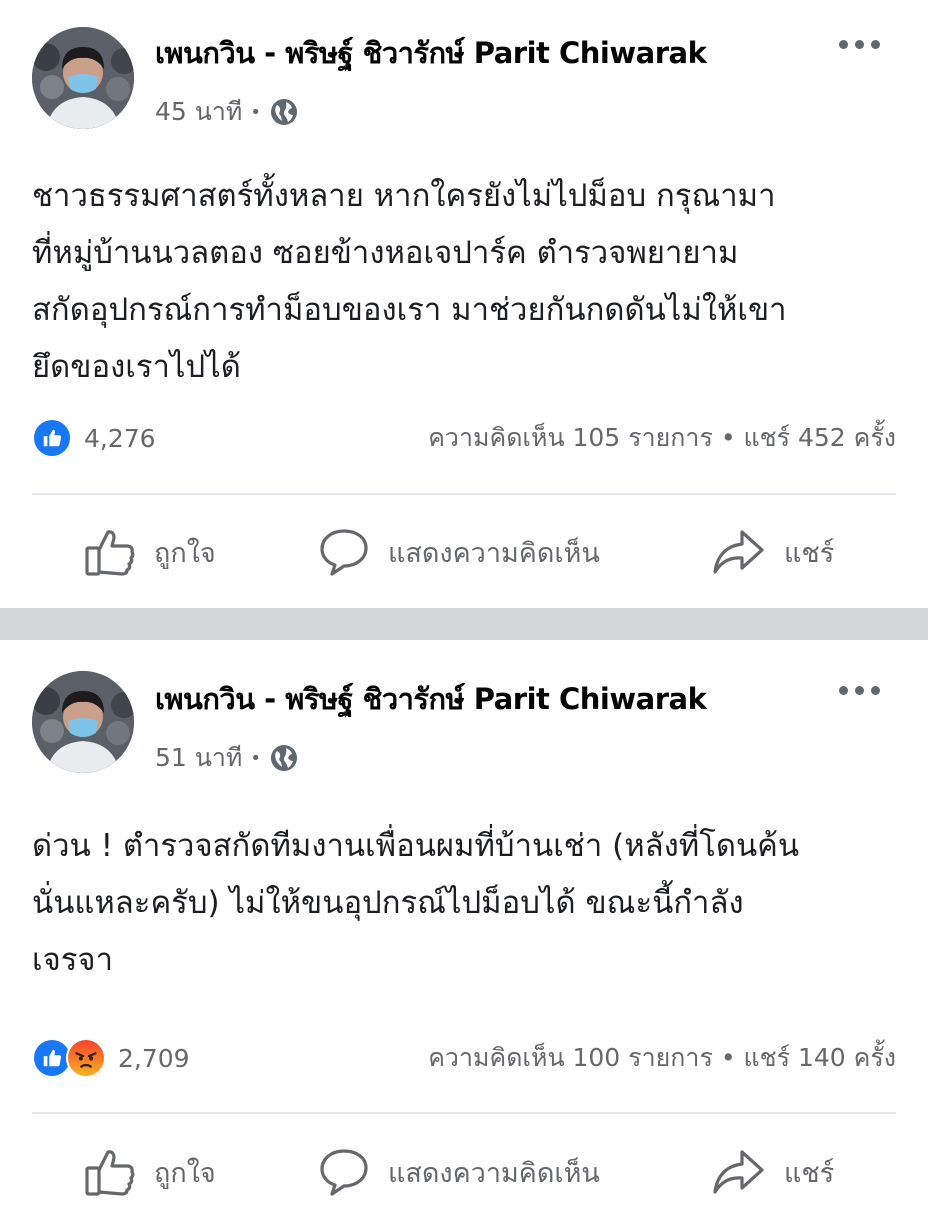 This screenshot has height=1212, width=928. I want to click on angry-reaction-icon, so click(86, 1058).